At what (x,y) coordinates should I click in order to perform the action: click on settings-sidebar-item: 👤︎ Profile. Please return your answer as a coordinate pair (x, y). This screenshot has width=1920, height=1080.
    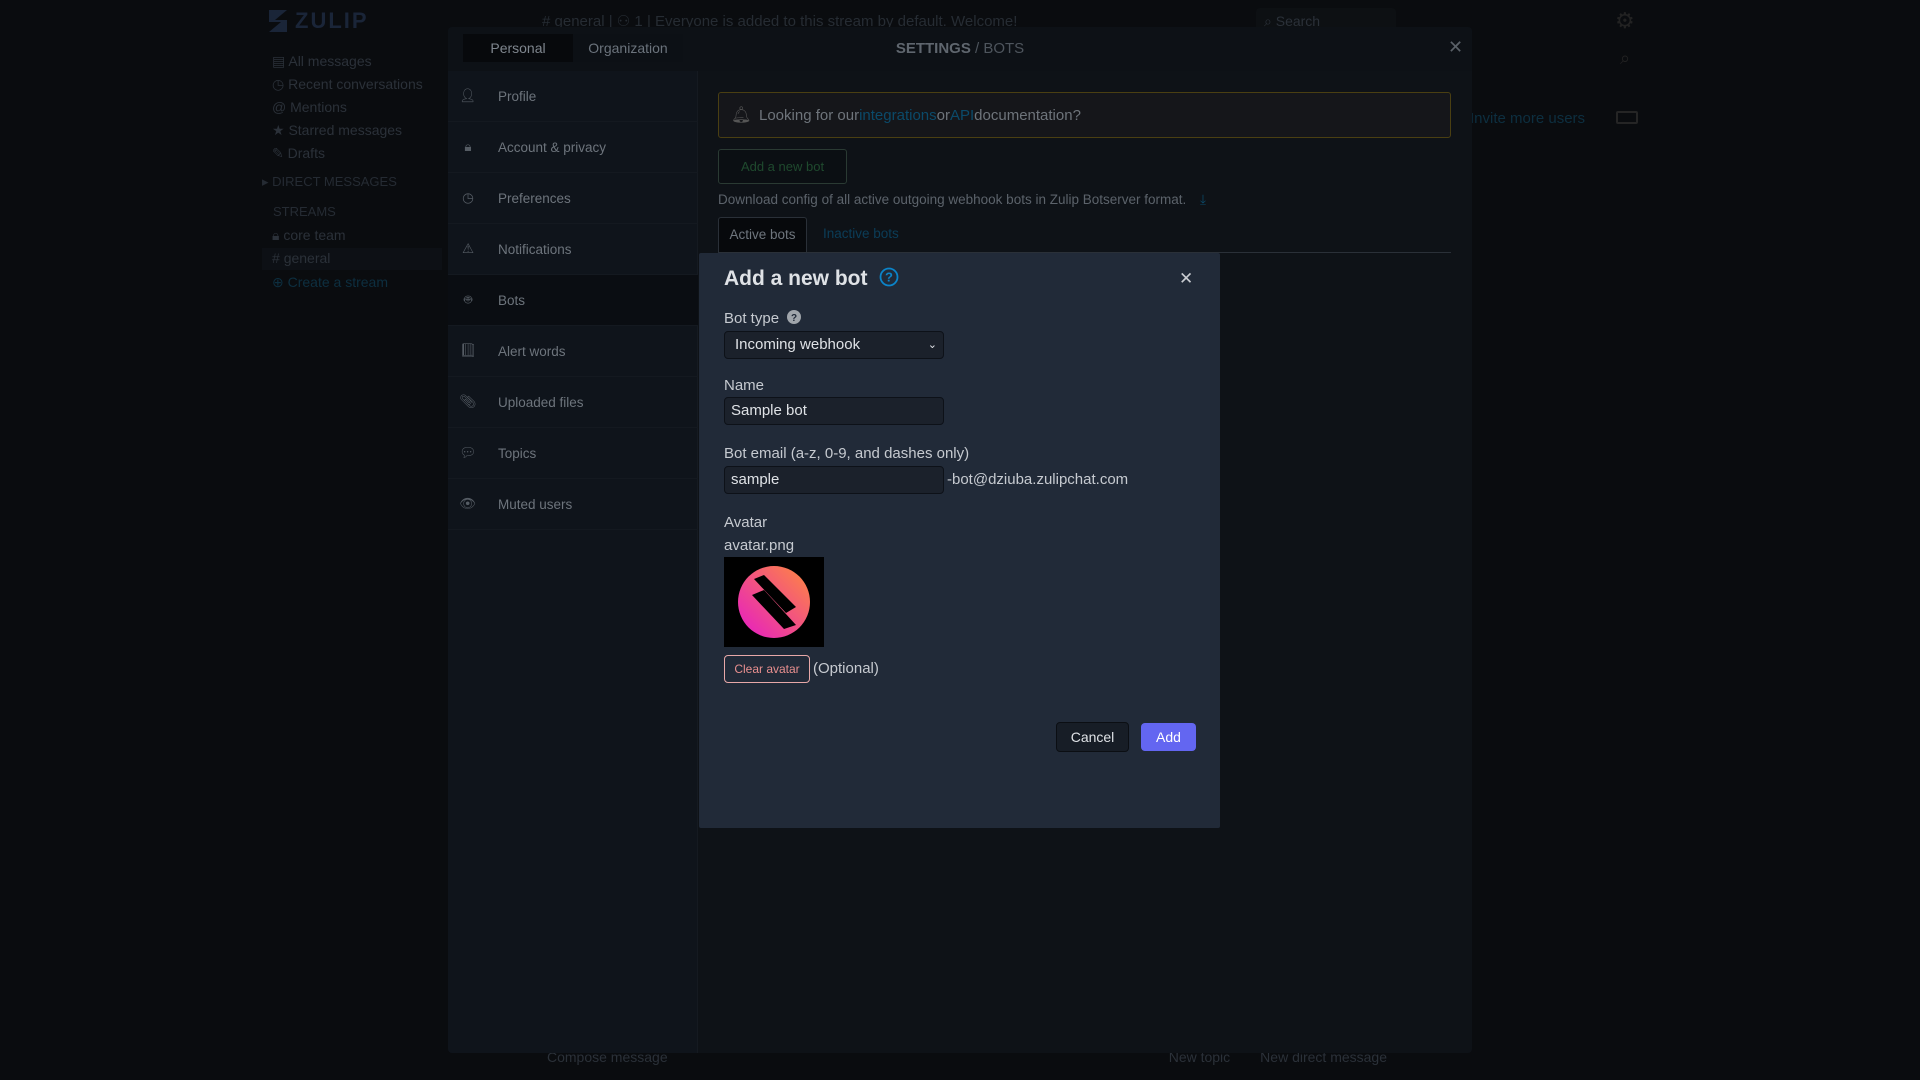
    Looking at the image, I should click on (573, 96).